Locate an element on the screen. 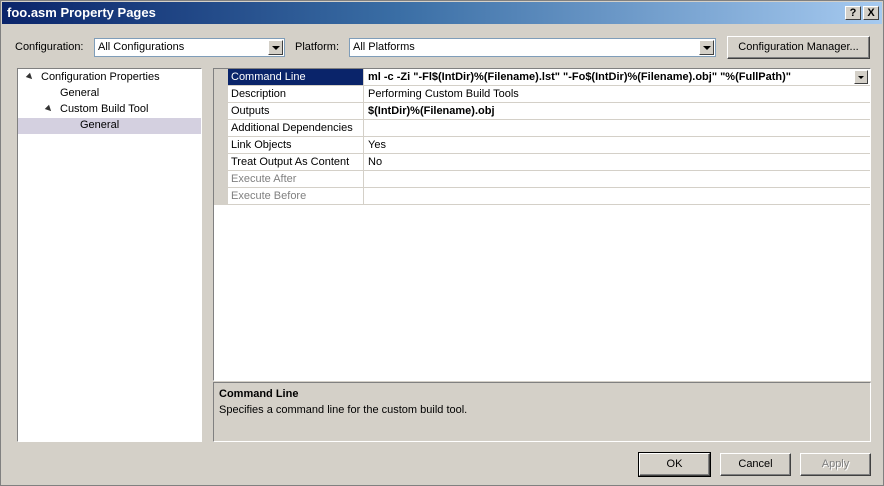  property-value: Performing Custom Build Tools is located at coordinates (617, 94).